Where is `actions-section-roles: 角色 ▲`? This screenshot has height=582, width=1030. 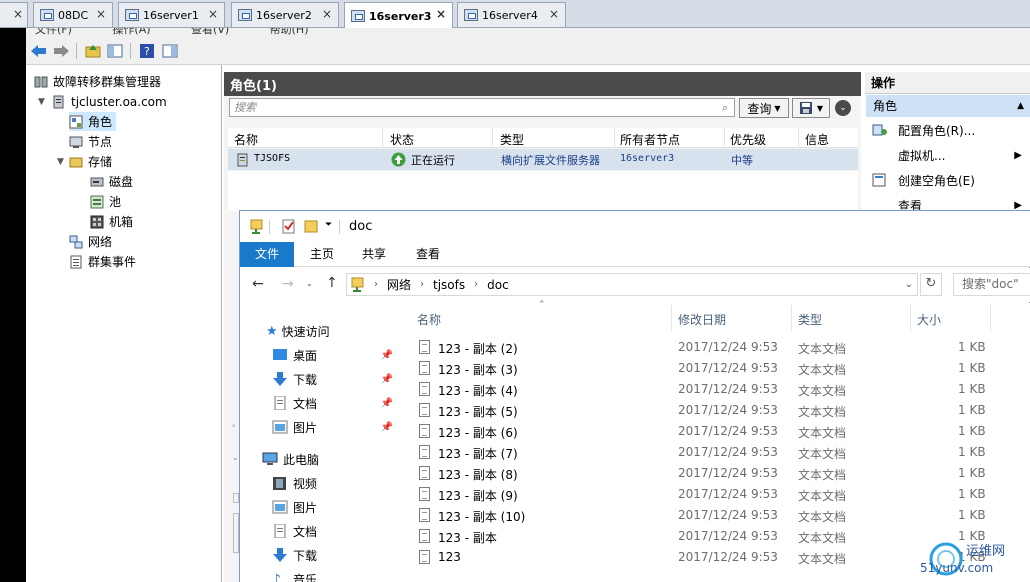
actions-section-roles: 角色 ▲ is located at coordinates (948, 106).